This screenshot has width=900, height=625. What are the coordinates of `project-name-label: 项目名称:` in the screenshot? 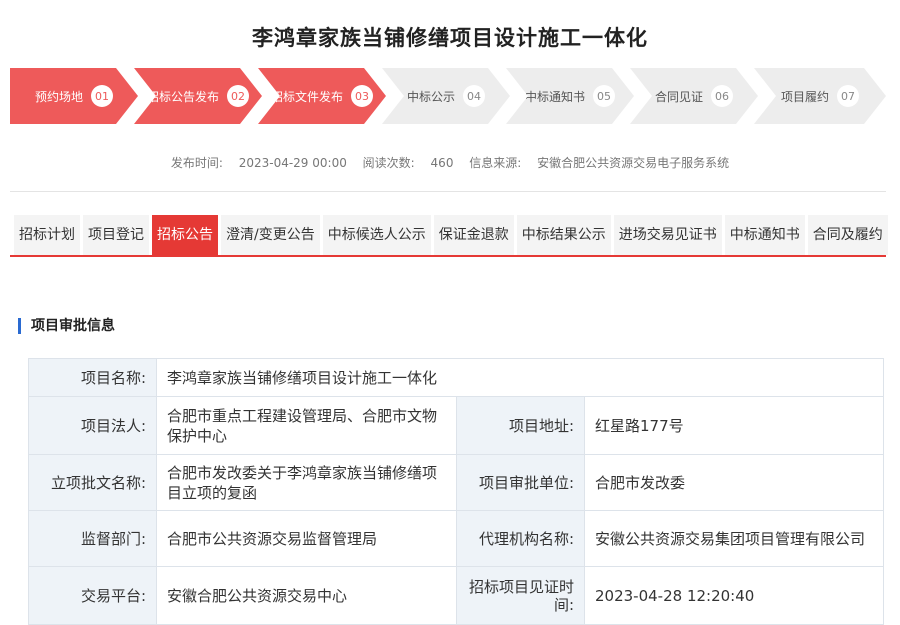 It's located at (92, 377).